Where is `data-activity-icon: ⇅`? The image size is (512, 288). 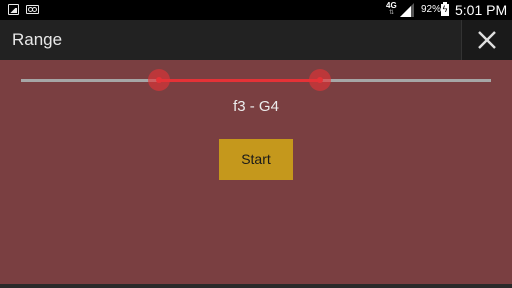 data-activity-icon: ⇅ is located at coordinates (392, 13).